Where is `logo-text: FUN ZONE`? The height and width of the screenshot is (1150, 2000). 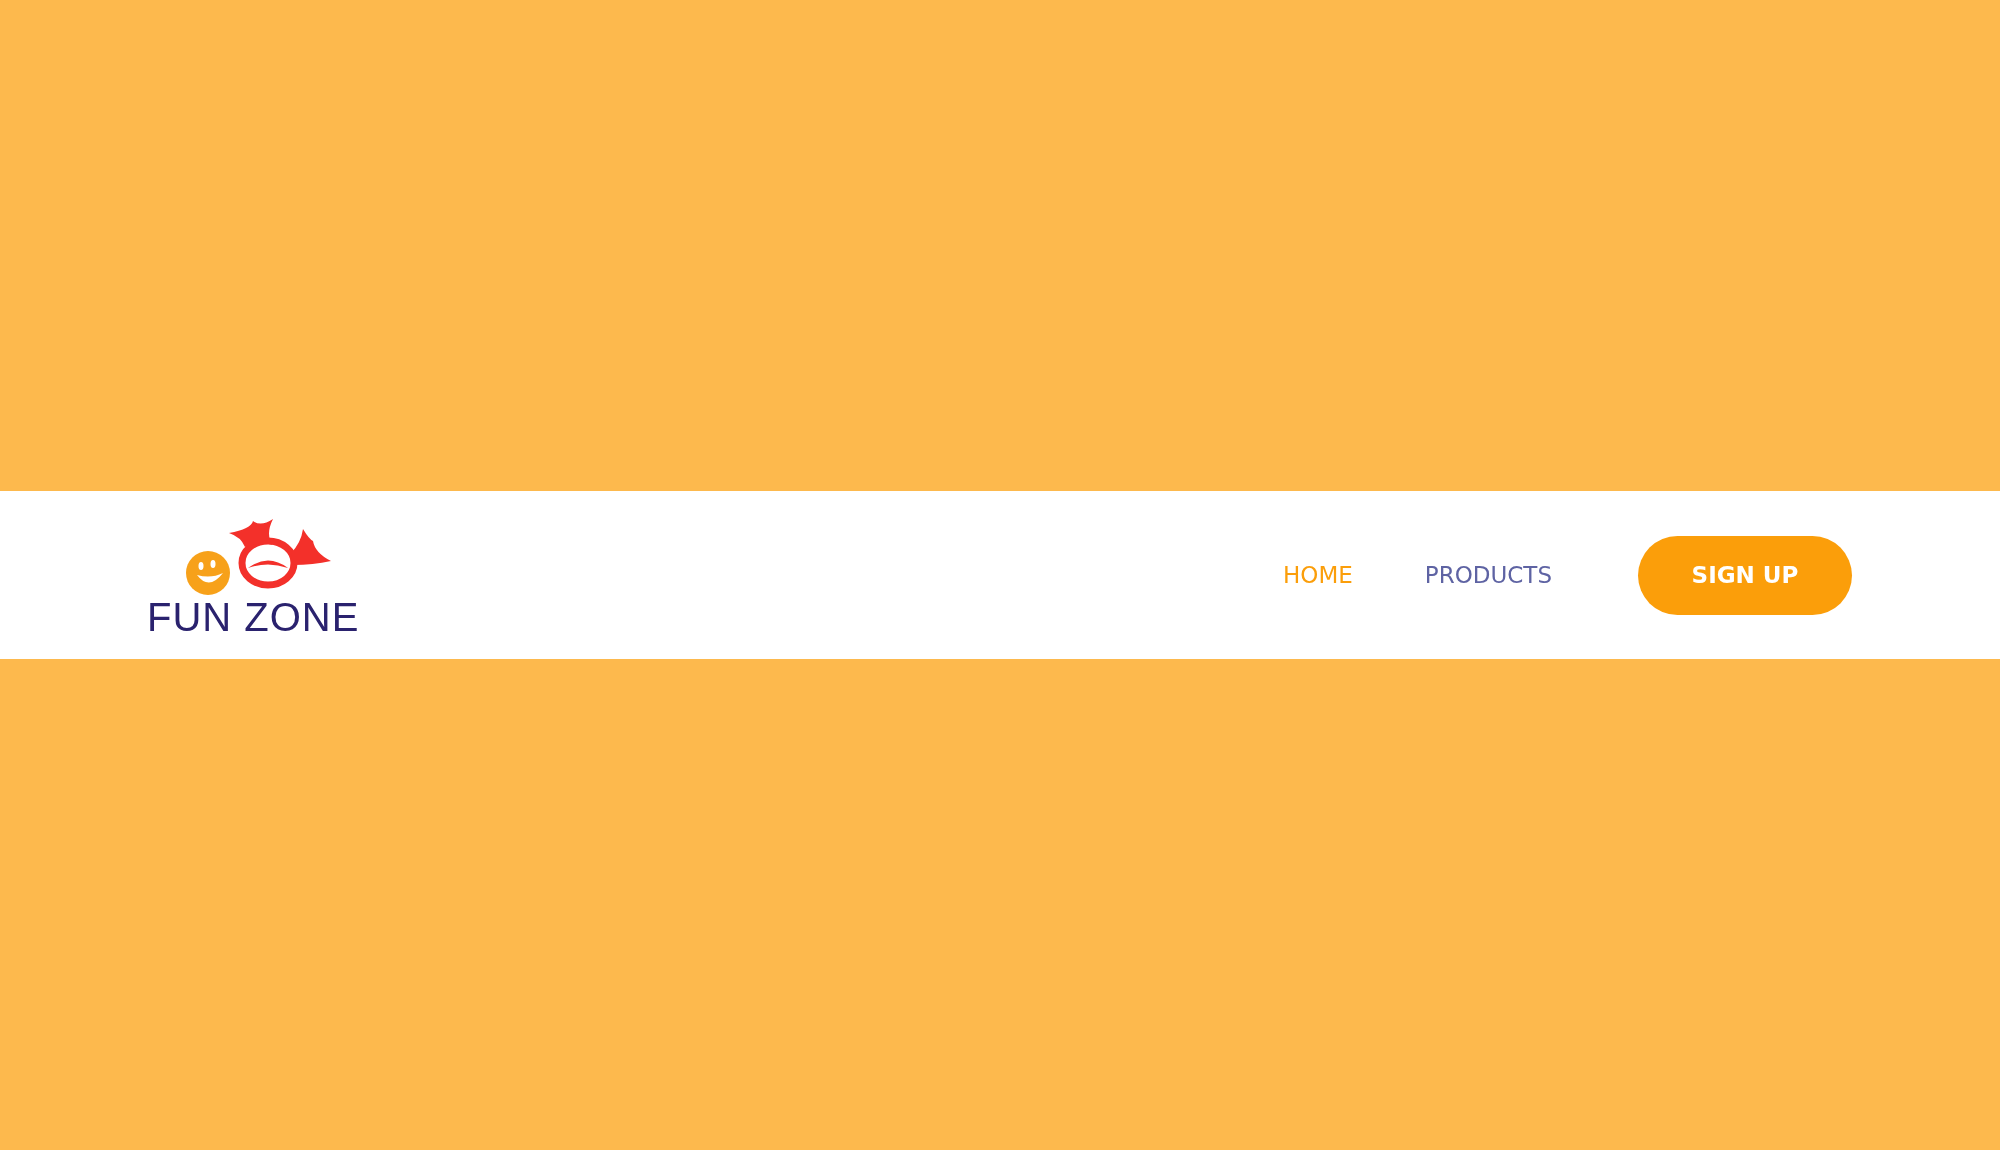
logo-text: FUN ZONE is located at coordinates (253, 617).